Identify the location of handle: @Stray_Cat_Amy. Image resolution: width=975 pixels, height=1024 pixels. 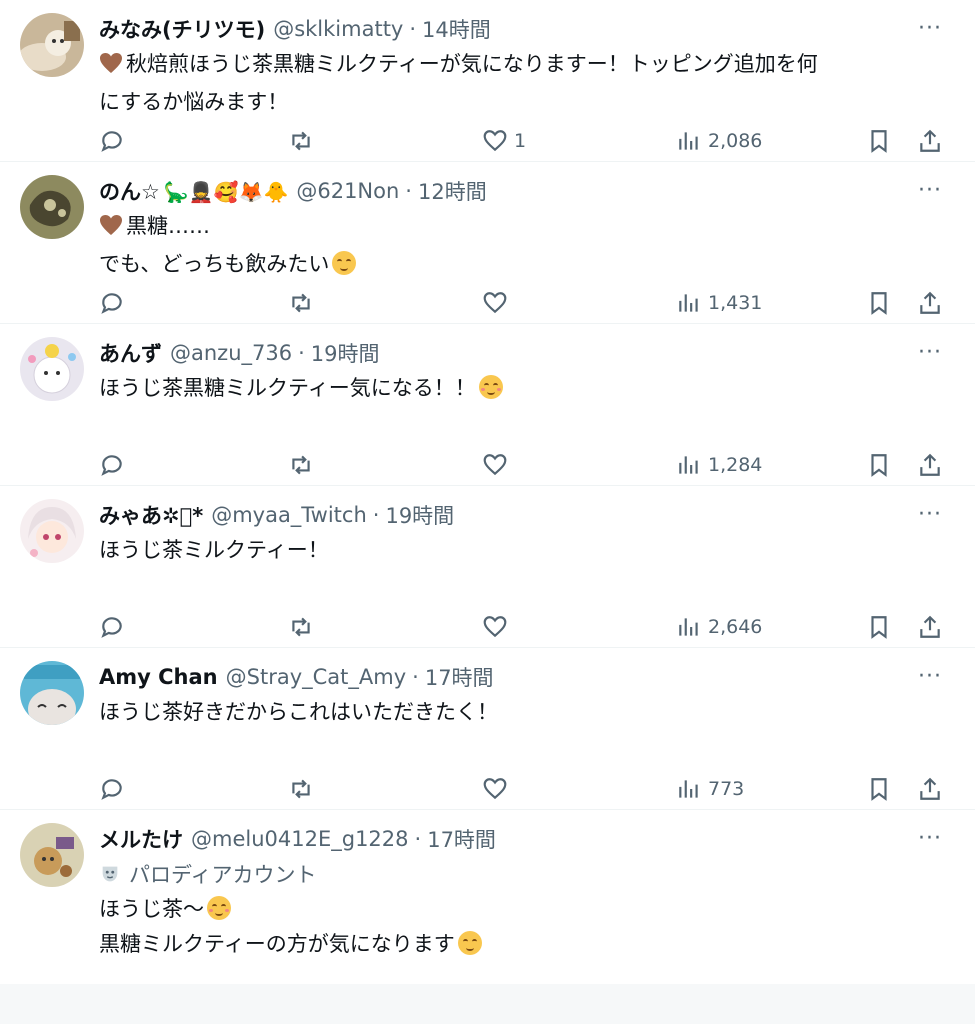
(316, 677).